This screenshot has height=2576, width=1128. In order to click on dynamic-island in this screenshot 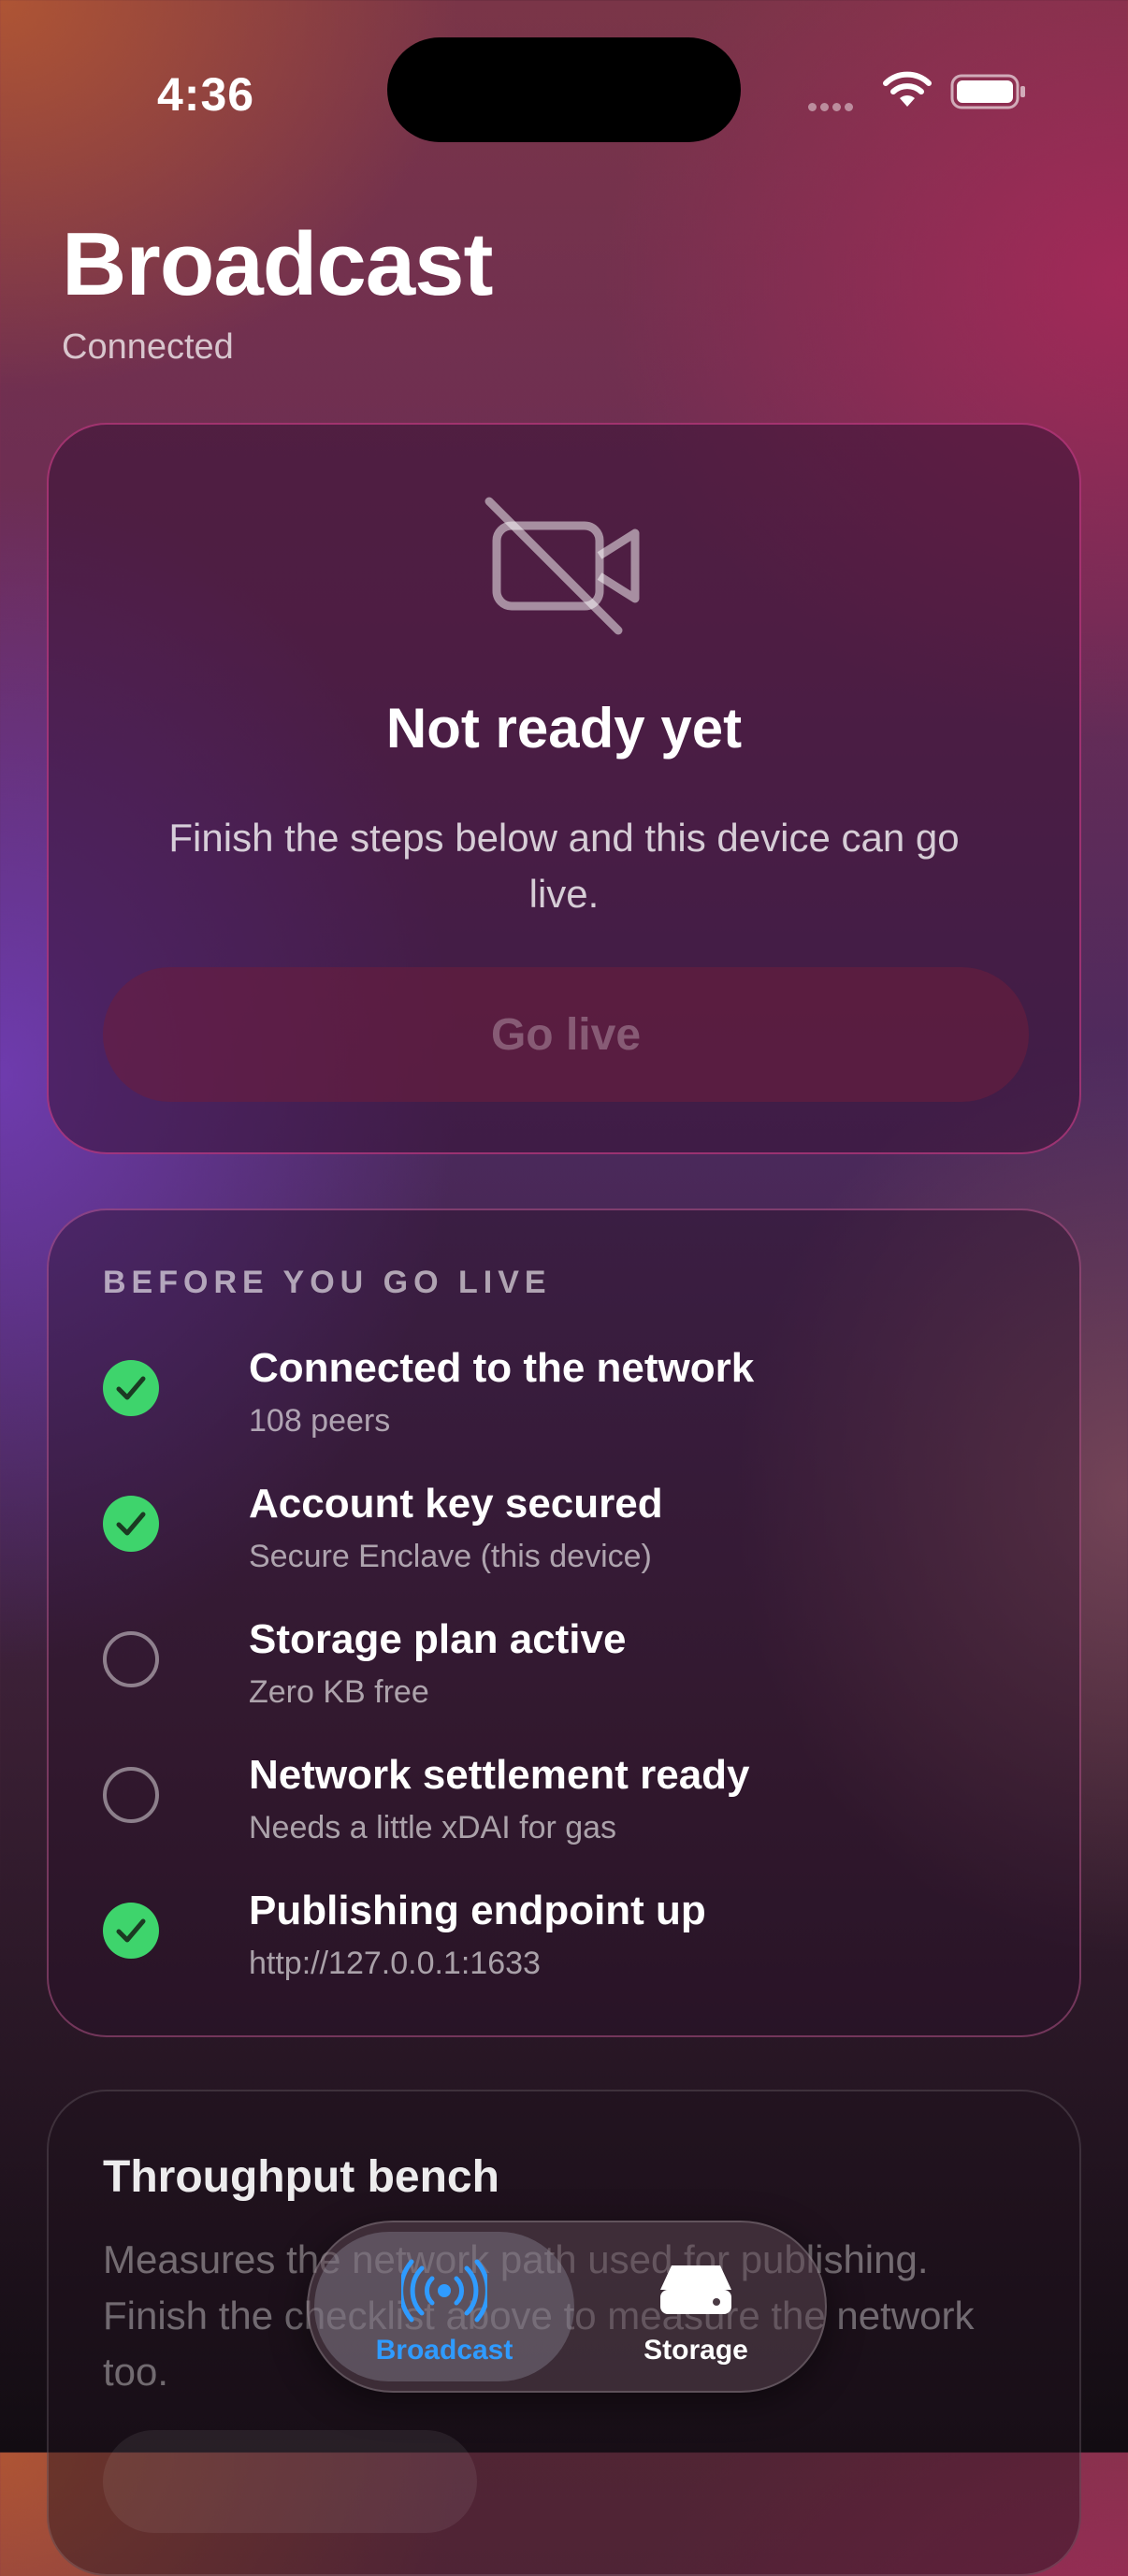, I will do `click(564, 90)`.